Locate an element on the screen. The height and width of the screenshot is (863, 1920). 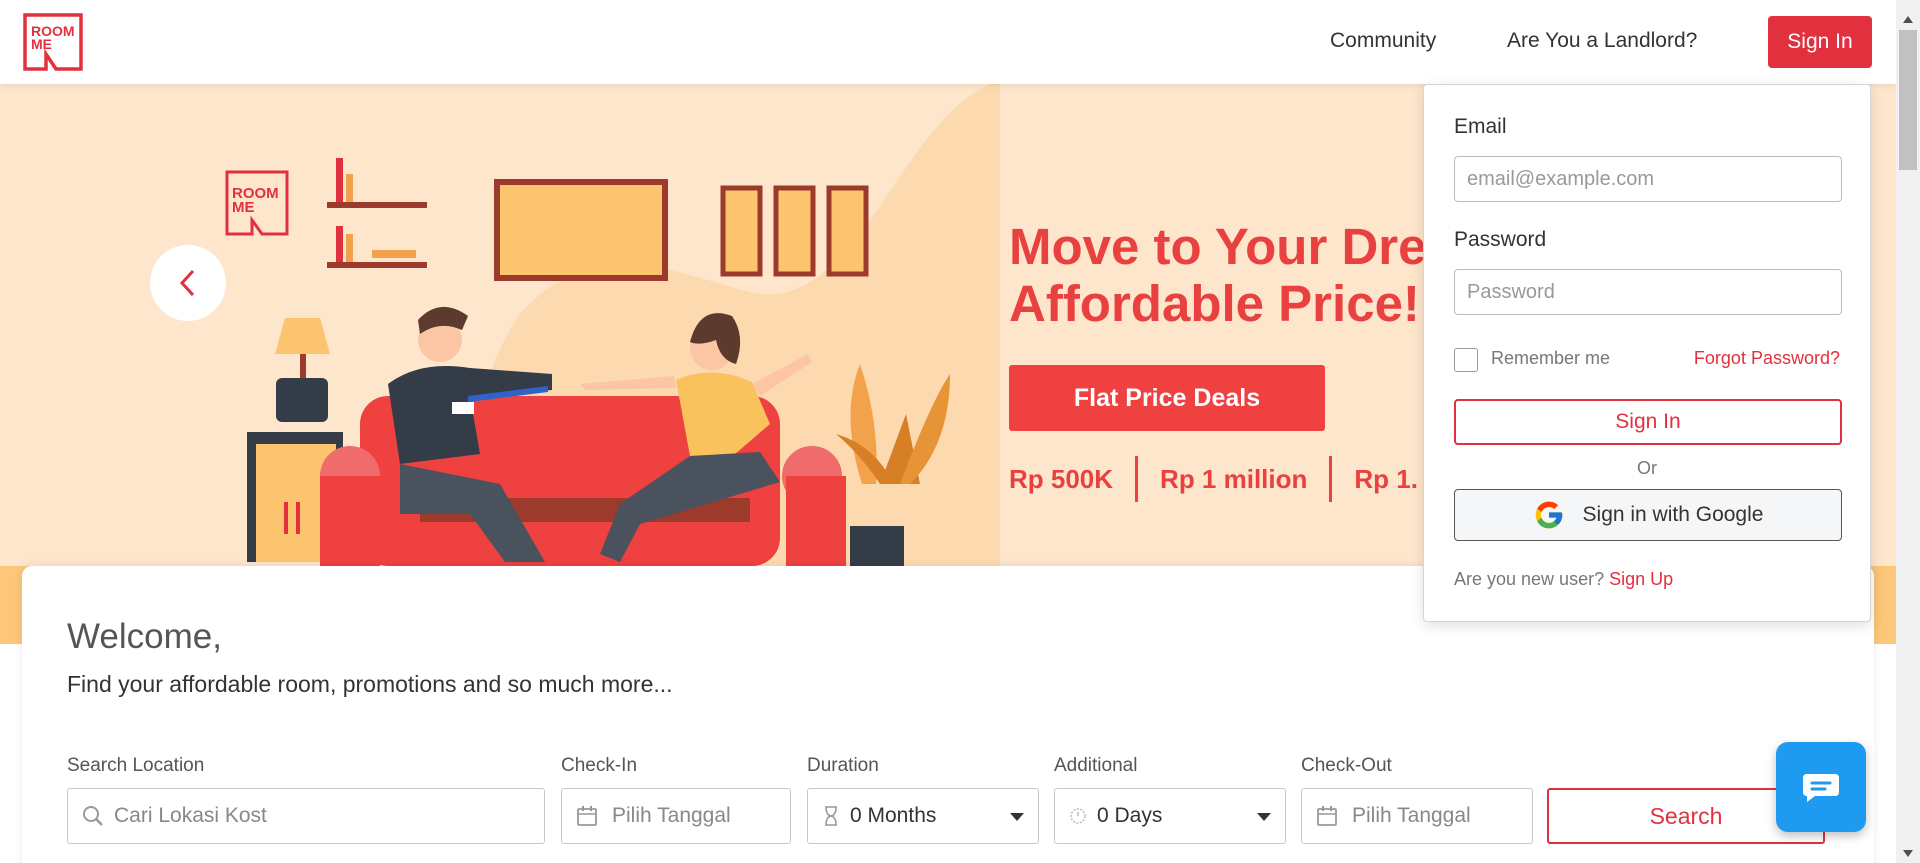
remember-me-label: Remember me is located at coordinates (1551, 358).